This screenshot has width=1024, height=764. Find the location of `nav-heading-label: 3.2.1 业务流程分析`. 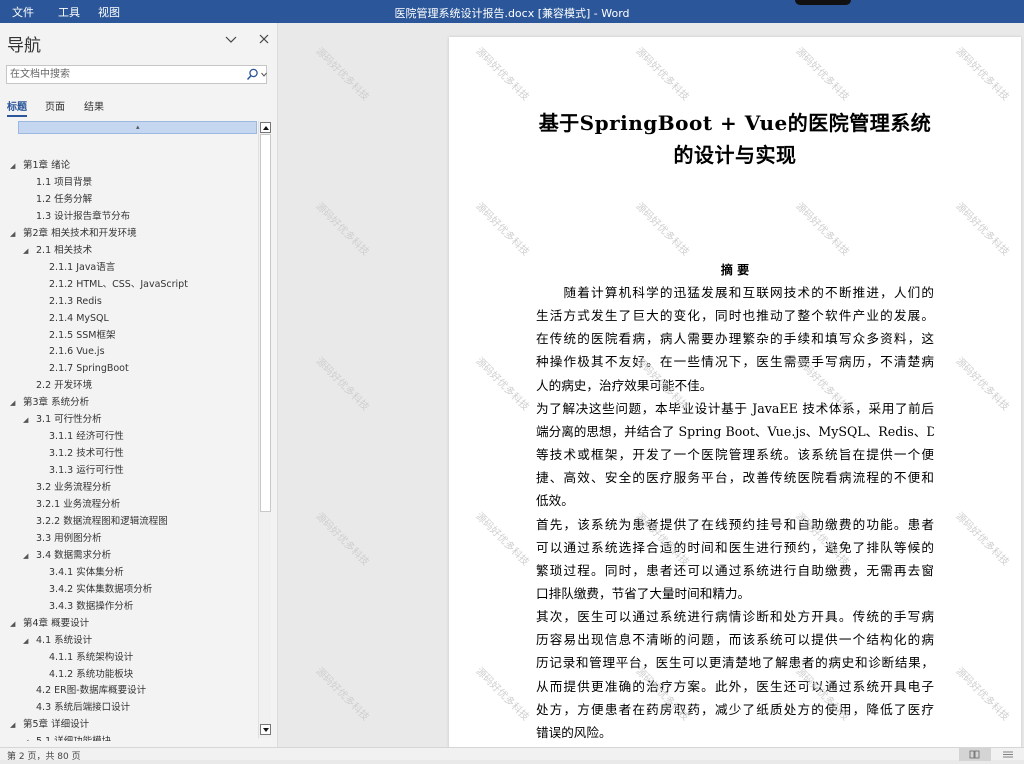

nav-heading-label: 3.2.1 业务流程分析 is located at coordinates (78, 504).